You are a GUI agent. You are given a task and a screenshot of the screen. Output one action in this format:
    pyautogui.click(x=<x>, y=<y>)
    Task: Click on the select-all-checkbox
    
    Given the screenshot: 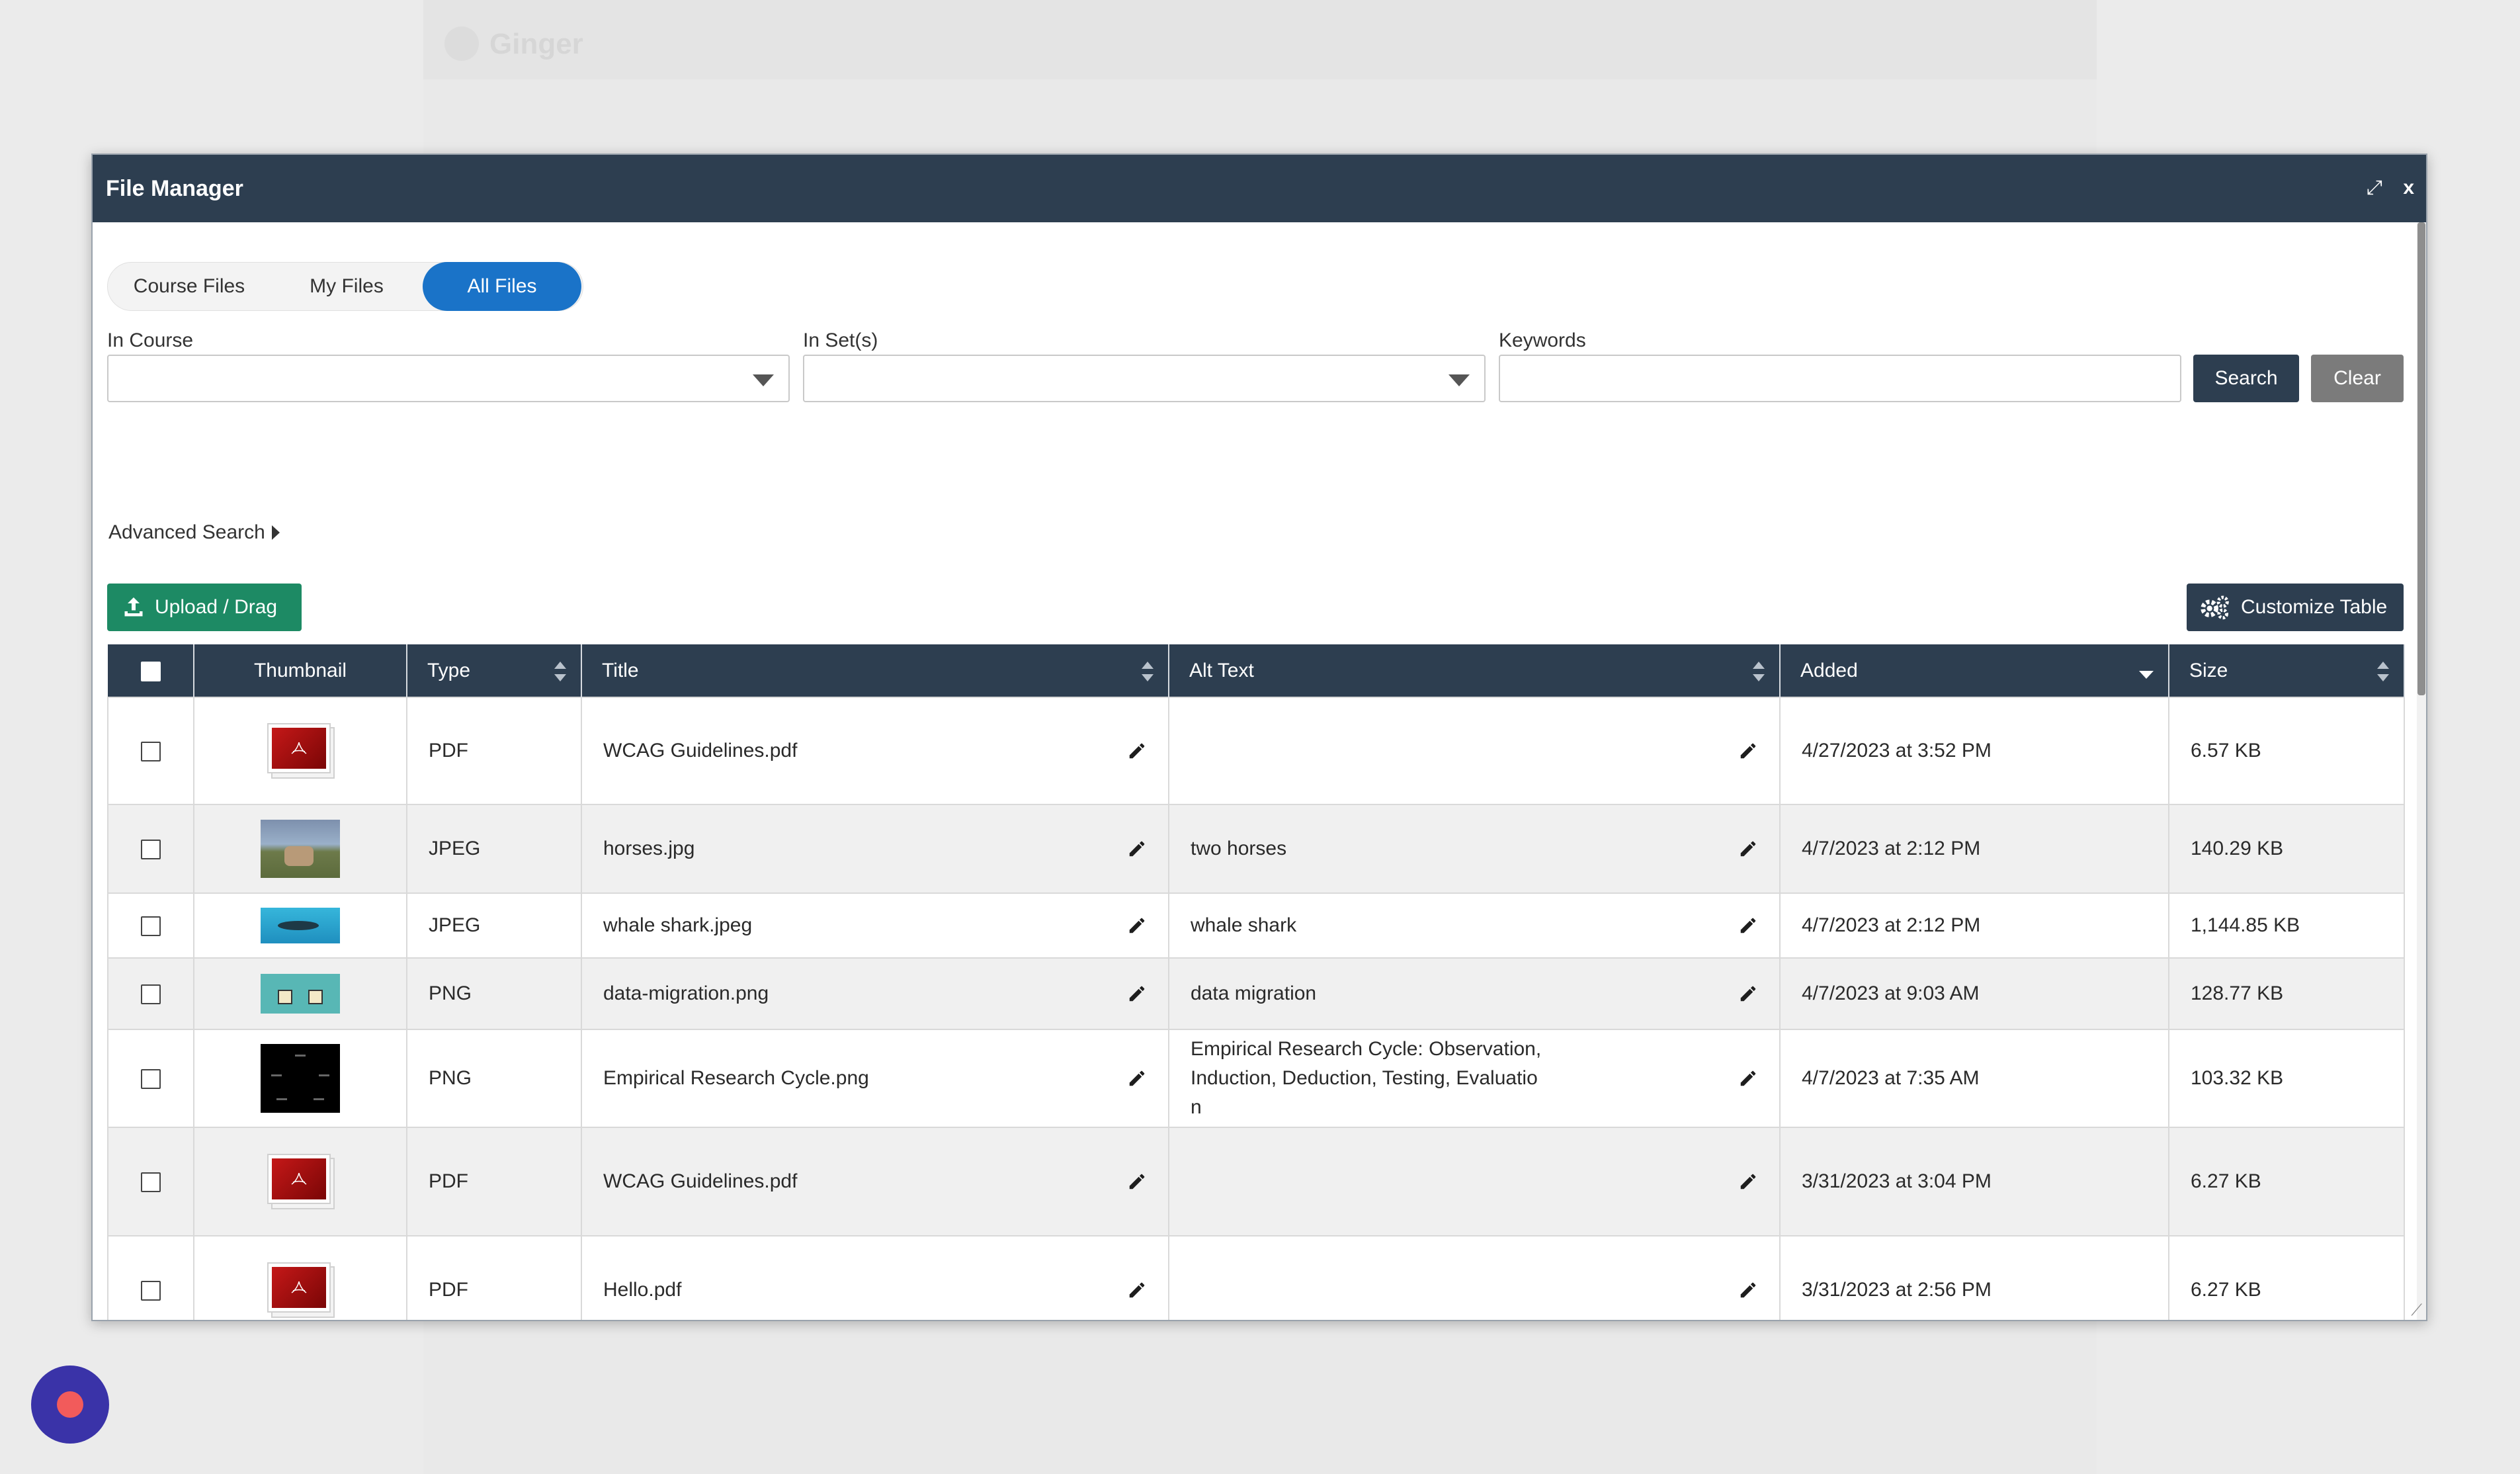 What is the action you would take?
    pyautogui.click(x=150, y=671)
    